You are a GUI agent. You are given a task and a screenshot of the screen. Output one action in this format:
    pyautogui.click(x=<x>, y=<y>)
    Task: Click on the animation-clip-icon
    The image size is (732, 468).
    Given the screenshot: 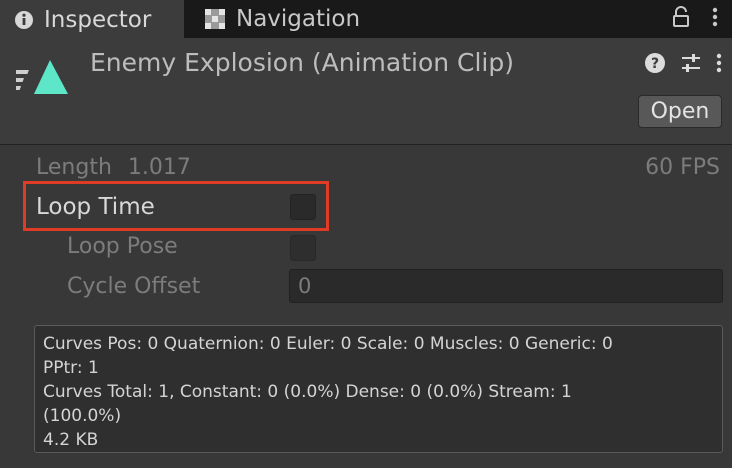 What is the action you would take?
    pyautogui.click(x=38, y=80)
    